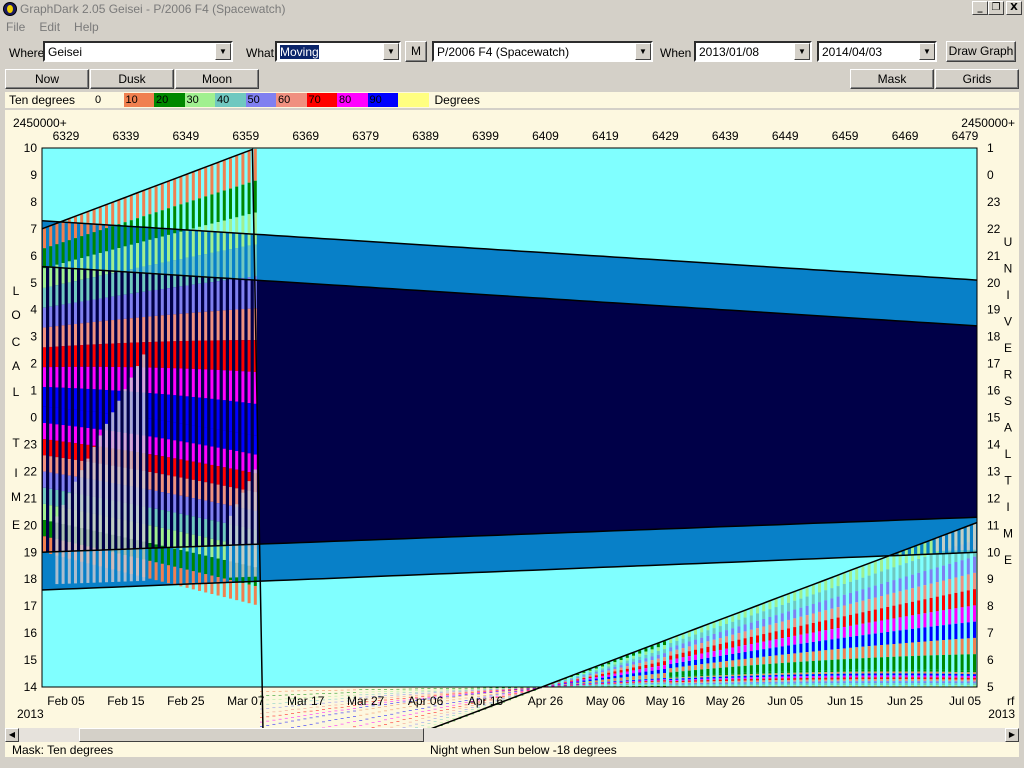 This screenshot has height=768, width=1024. Describe the element at coordinates (990, 633) in the screenshot. I see `ut-hour-label: 7` at that location.